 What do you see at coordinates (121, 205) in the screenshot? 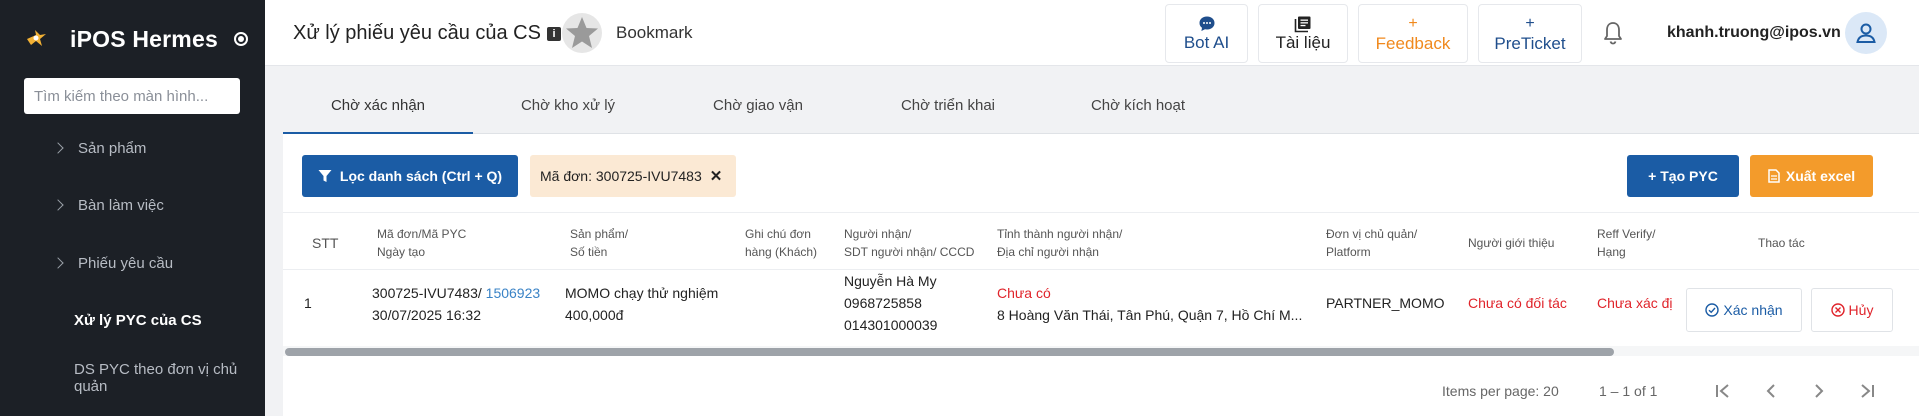
I see `sidebar-item-label: Bàn làm việc` at bounding box center [121, 205].